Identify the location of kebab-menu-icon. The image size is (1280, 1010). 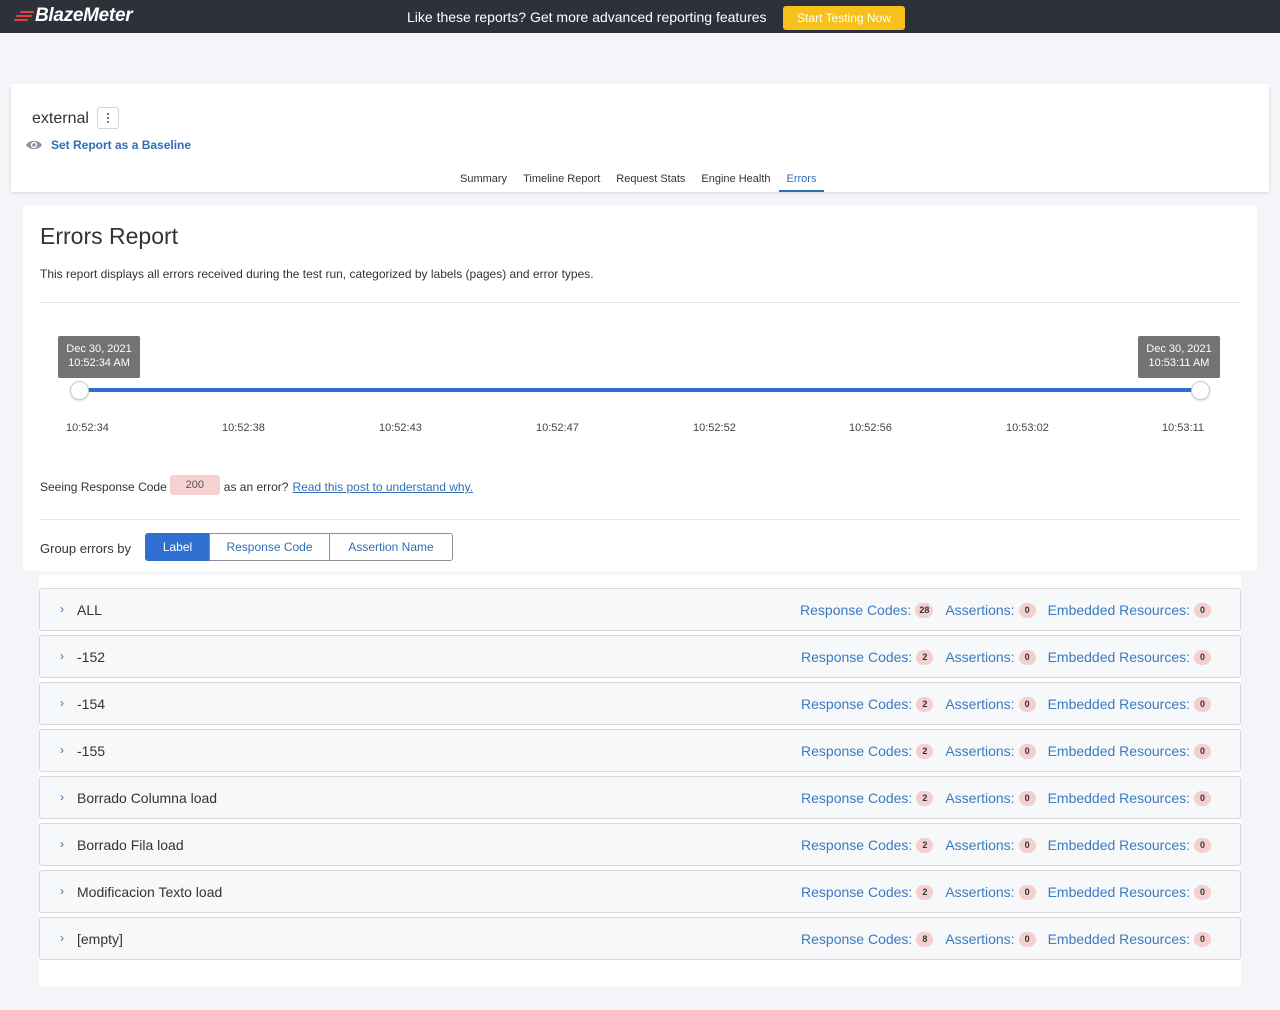
(108, 118).